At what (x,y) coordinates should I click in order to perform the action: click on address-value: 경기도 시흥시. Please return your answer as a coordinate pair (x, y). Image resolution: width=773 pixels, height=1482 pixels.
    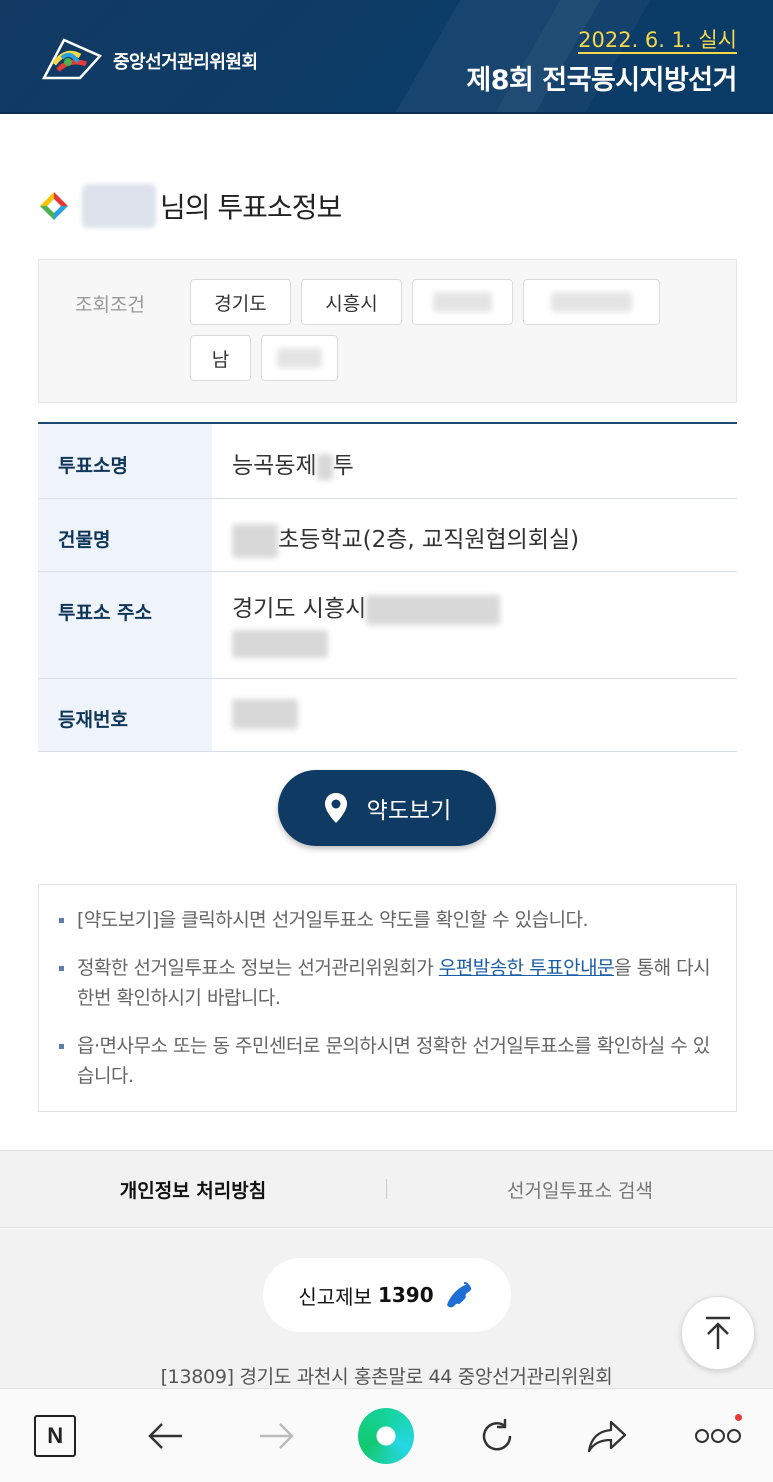
    Looking at the image, I should click on (474, 625).